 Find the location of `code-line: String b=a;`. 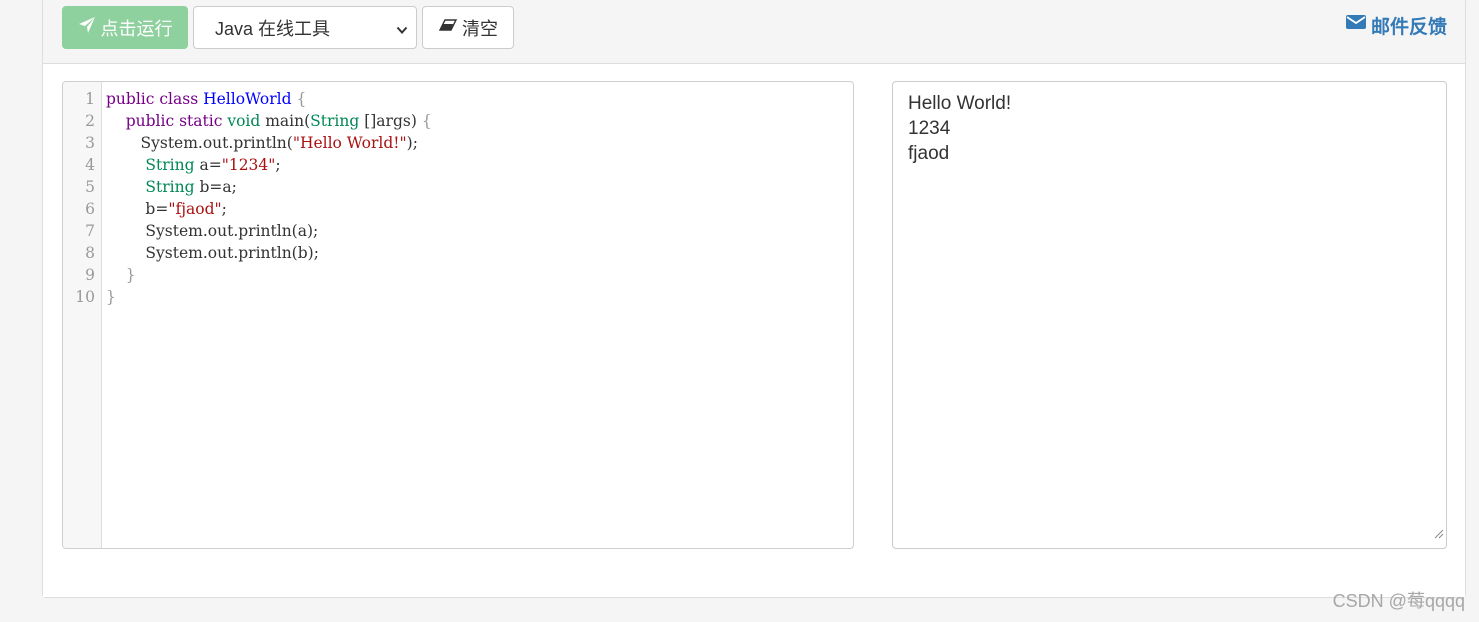

code-line: String b=a; is located at coordinates (171, 187).